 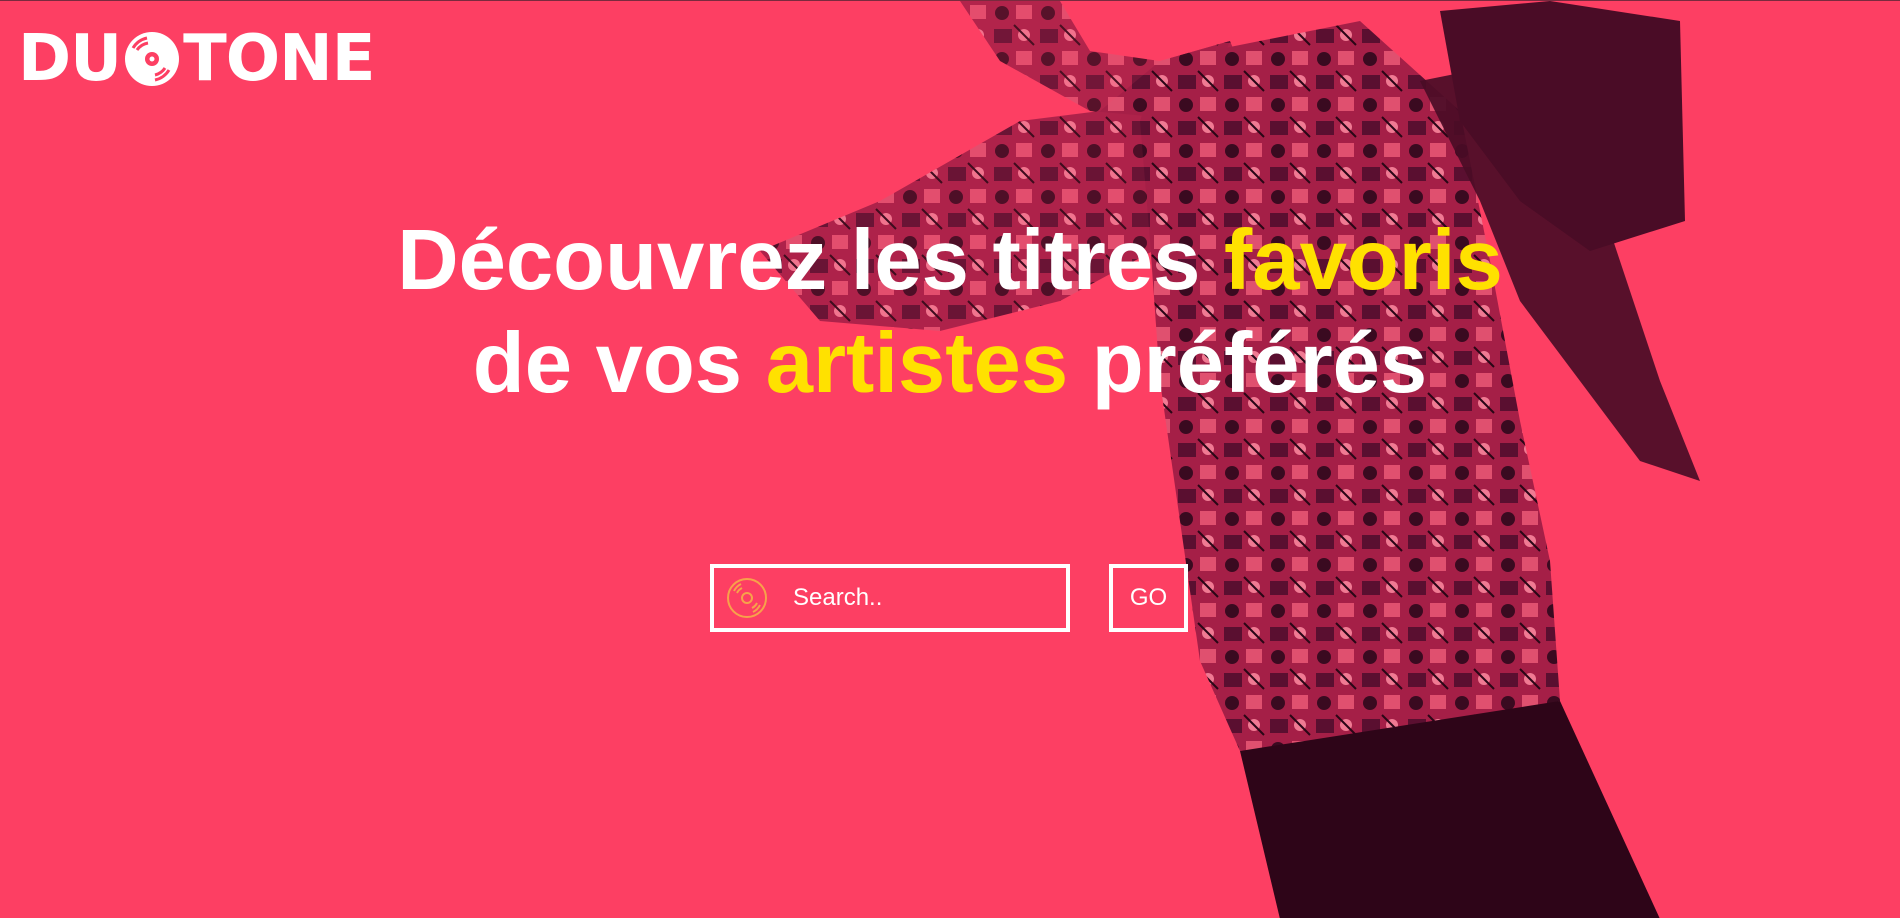 I want to click on search-input, so click(x=928, y=598).